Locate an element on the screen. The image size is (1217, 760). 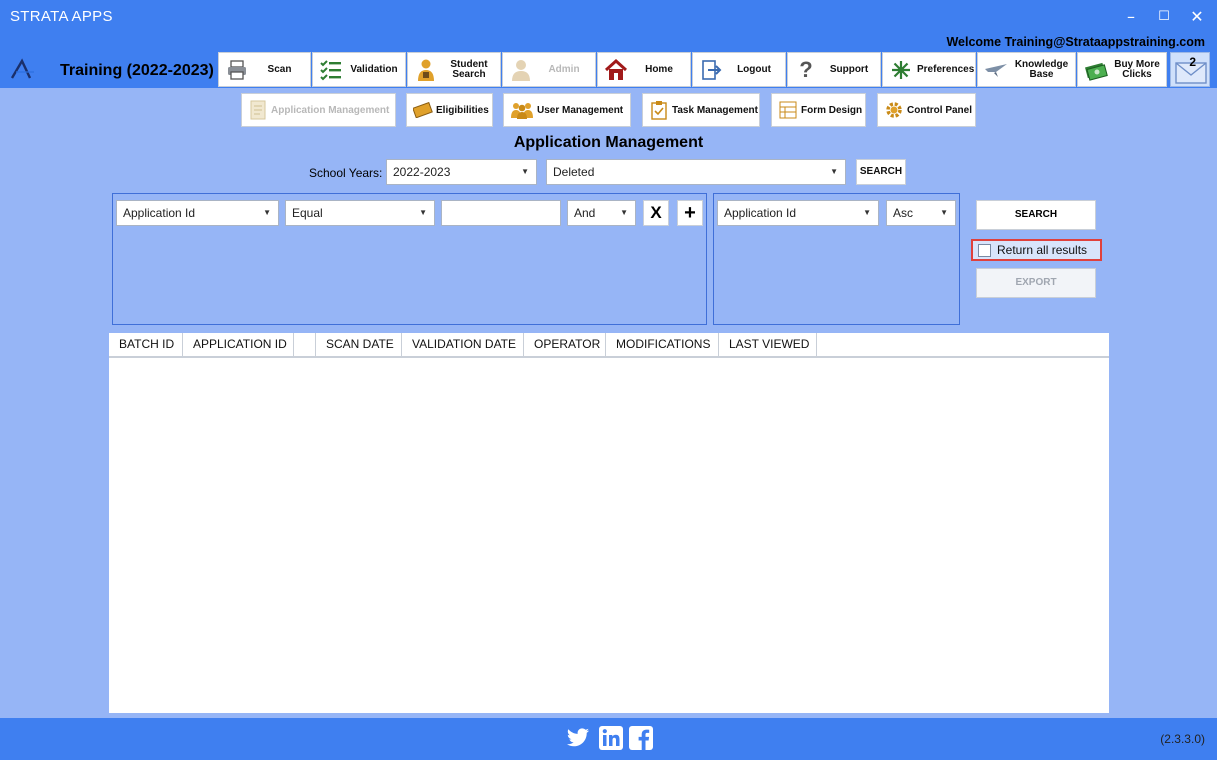
user-management-label: User Management is located at coordinates (580, 110).